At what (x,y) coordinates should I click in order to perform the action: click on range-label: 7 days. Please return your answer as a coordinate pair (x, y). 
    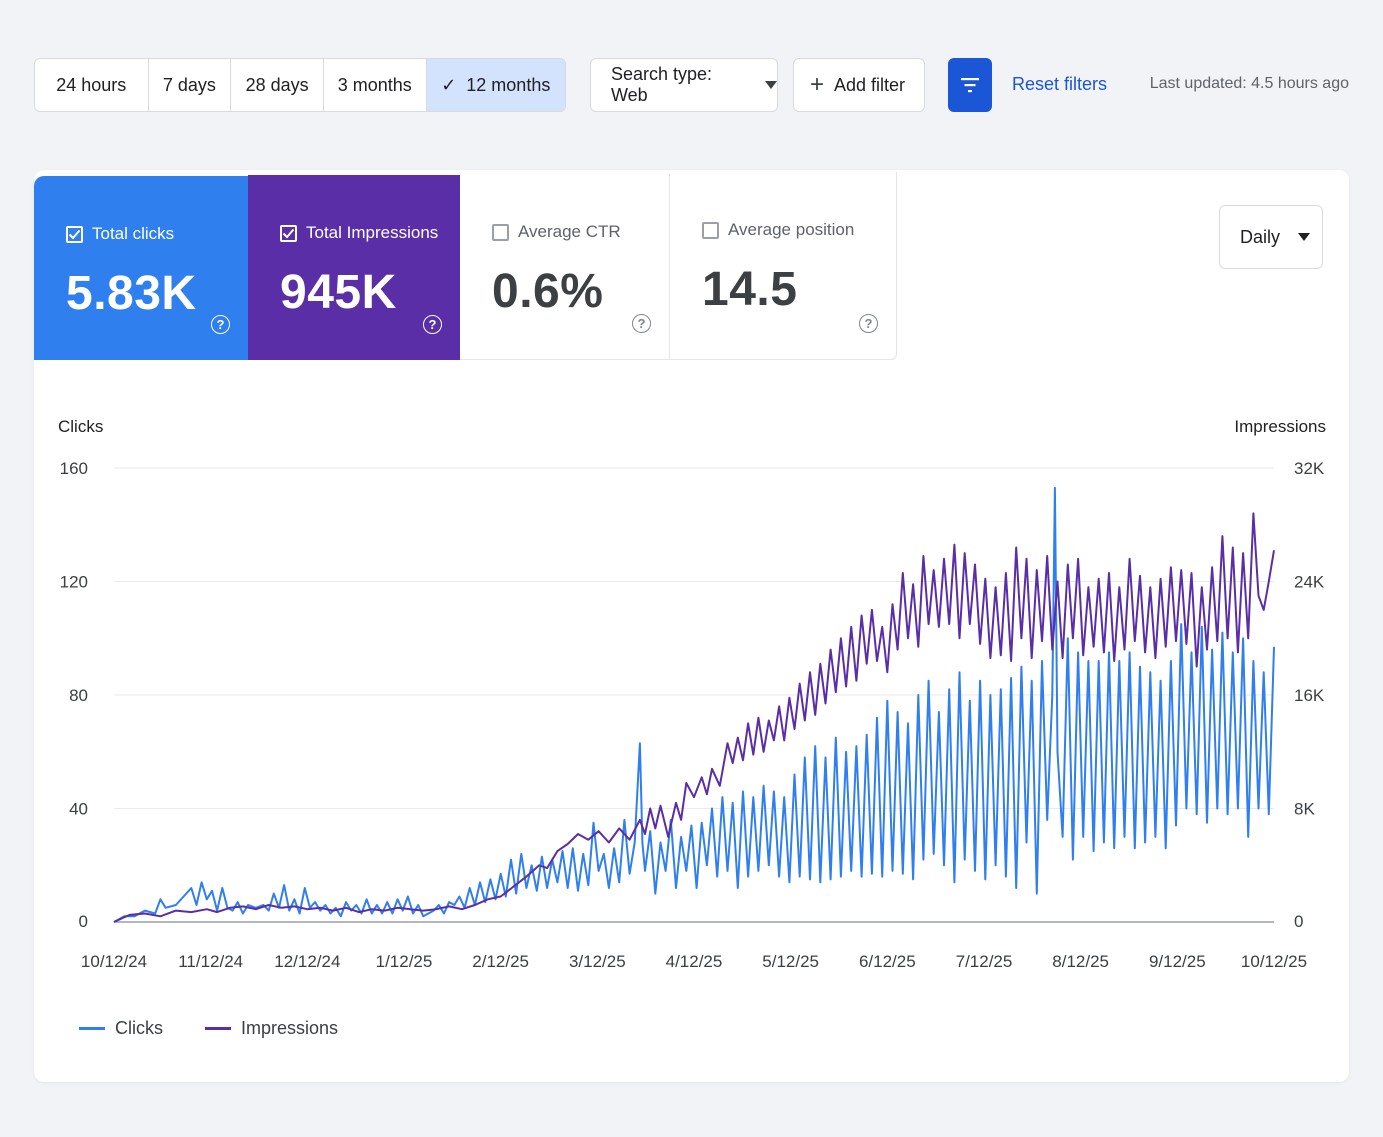
    Looking at the image, I should click on (189, 84).